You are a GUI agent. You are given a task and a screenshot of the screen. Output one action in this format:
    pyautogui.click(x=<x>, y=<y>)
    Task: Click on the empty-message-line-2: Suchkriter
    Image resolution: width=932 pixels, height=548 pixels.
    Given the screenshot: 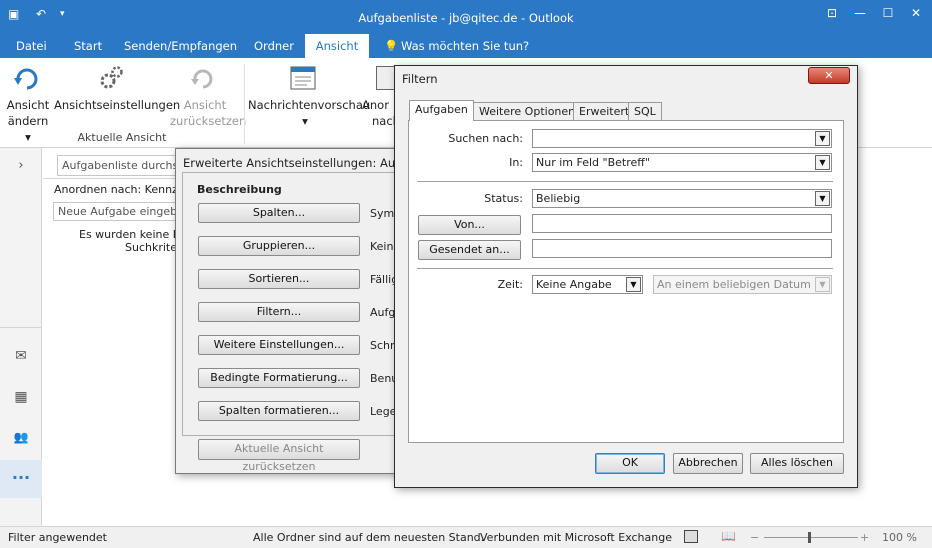 What is the action you would take?
    pyautogui.click(x=153, y=247)
    